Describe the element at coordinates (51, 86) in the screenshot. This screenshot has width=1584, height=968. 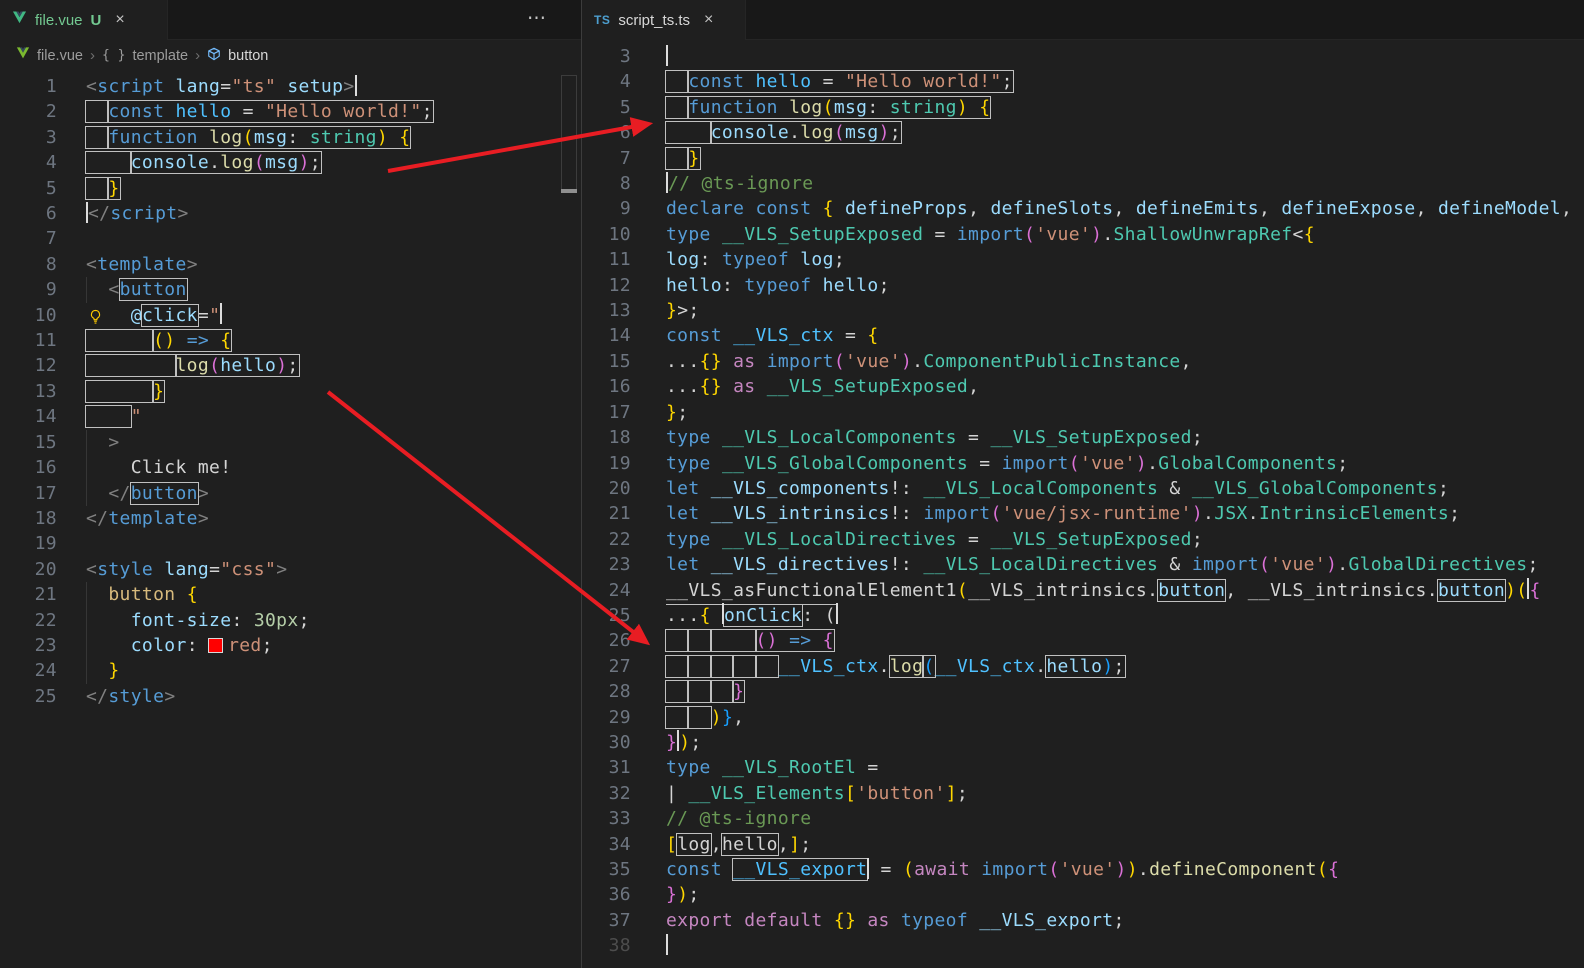
I see `line-number: 1` at that location.